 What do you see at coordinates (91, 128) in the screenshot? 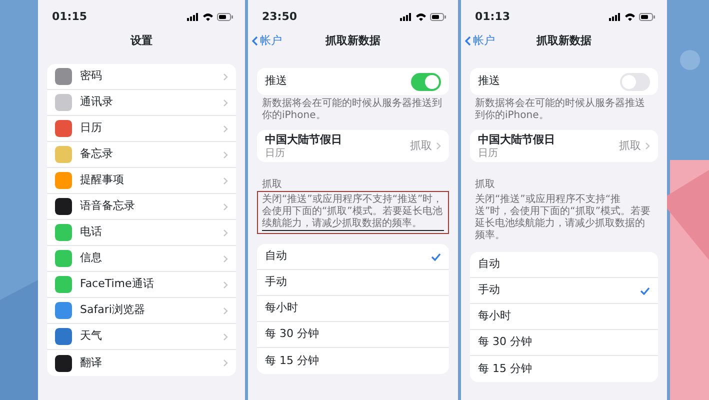
I see `row-label: 日历` at bounding box center [91, 128].